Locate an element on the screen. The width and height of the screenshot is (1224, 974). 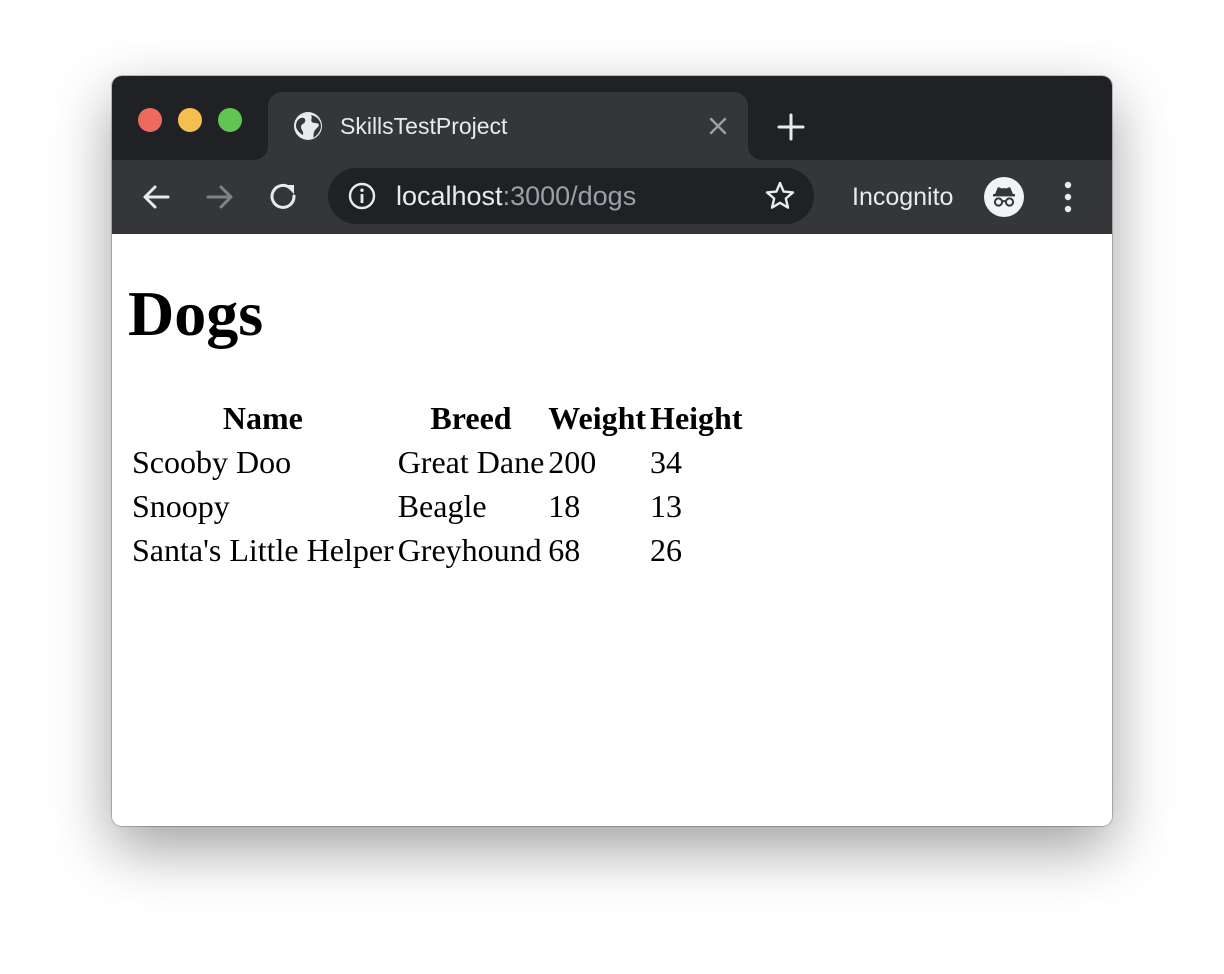
column-header-breed: Breed is located at coordinates (471, 418).